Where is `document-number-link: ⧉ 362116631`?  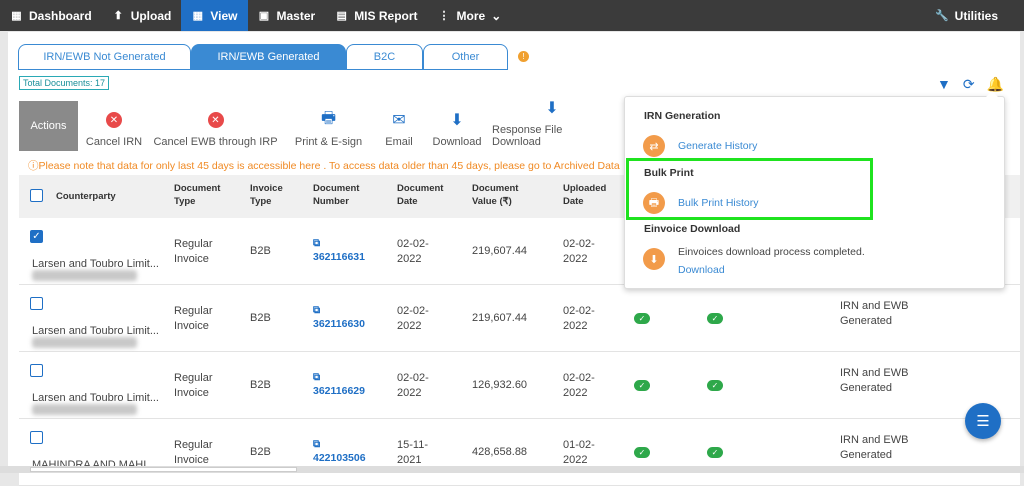
document-number-link: ⧉ 362116631 is located at coordinates (339, 251).